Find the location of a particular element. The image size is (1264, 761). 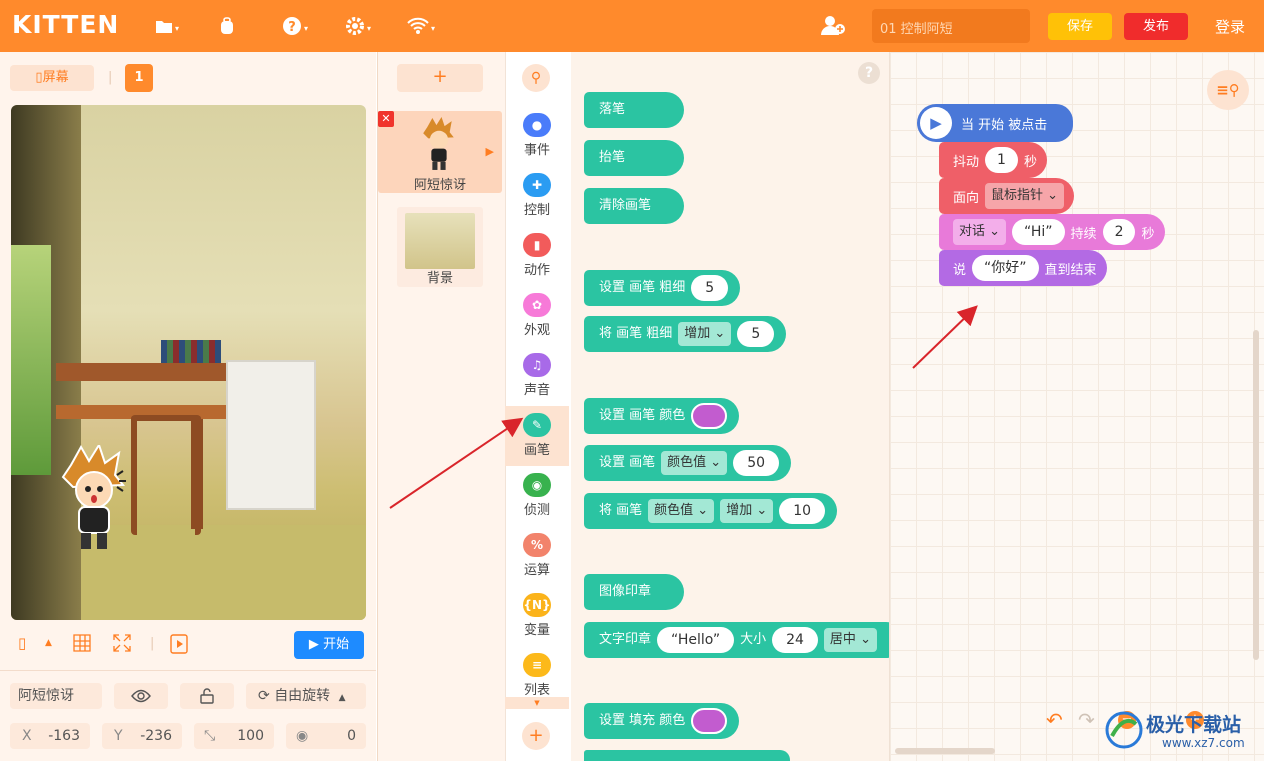

unlock-icon is located at coordinates (207, 696).